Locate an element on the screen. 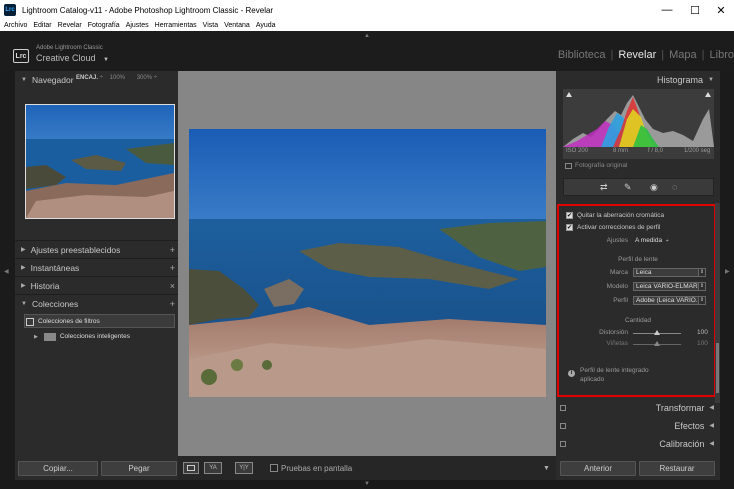 This screenshot has height=489, width=734. filmstrip-toggle-icon: ▼ is located at coordinates (367, 484).